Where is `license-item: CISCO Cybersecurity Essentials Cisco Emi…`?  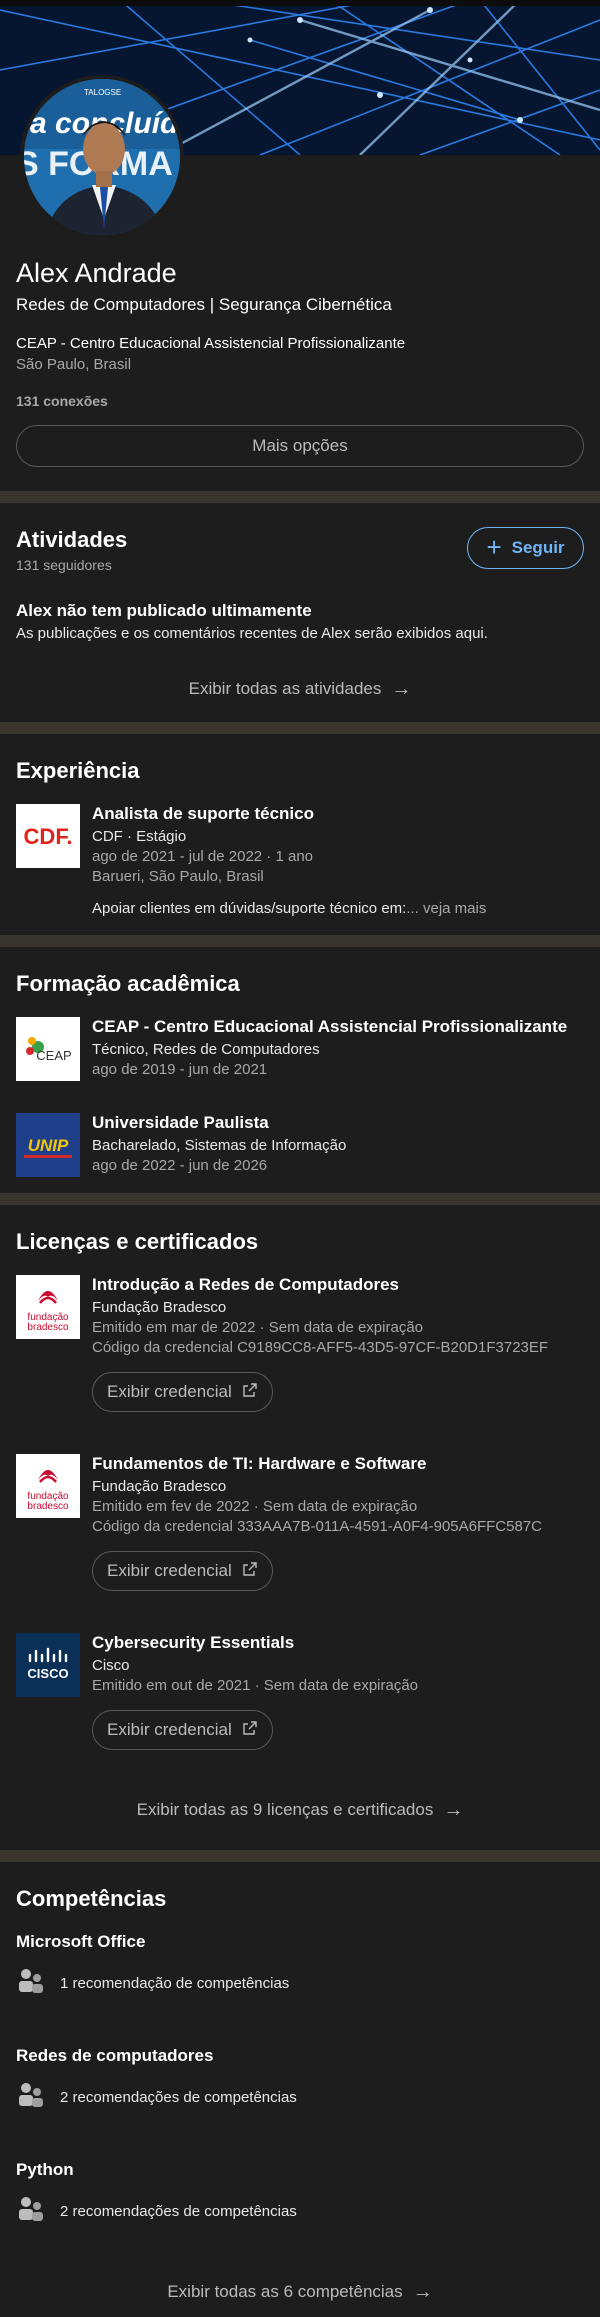 license-item: CISCO Cybersecurity Essentials Cisco Emi… is located at coordinates (300, 1691).